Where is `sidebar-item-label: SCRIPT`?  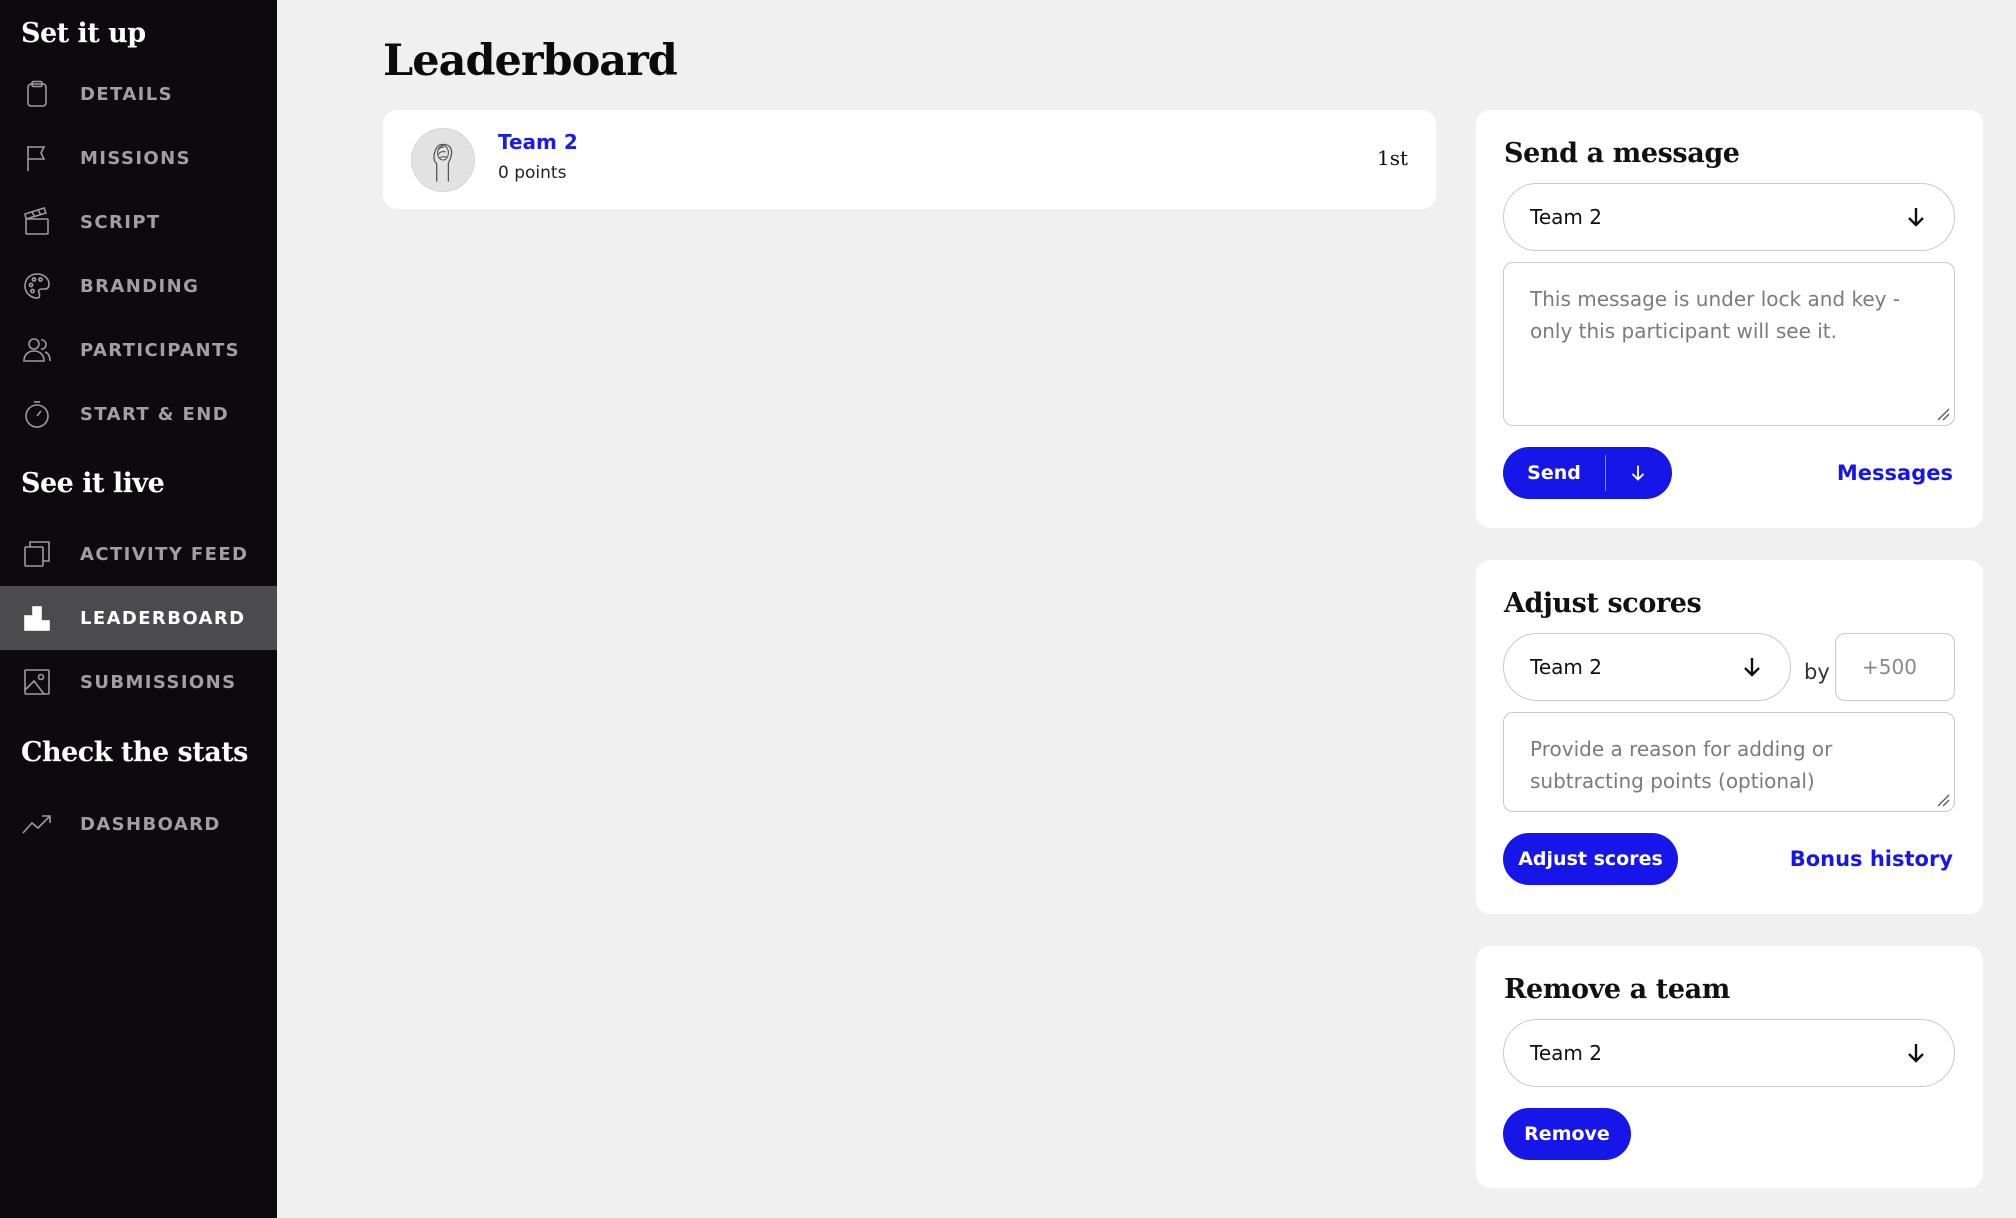 sidebar-item-label: SCRIPT is located at coordinates (120, 222).